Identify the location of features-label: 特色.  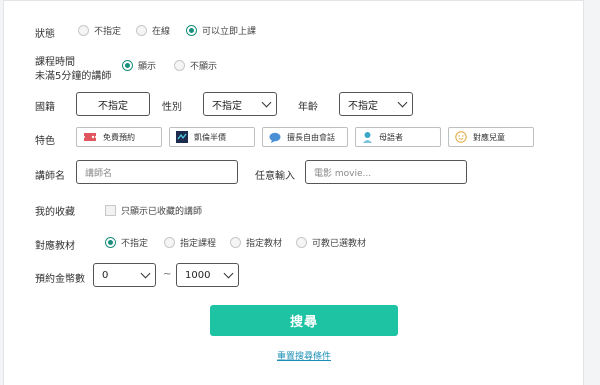
(45, 141).